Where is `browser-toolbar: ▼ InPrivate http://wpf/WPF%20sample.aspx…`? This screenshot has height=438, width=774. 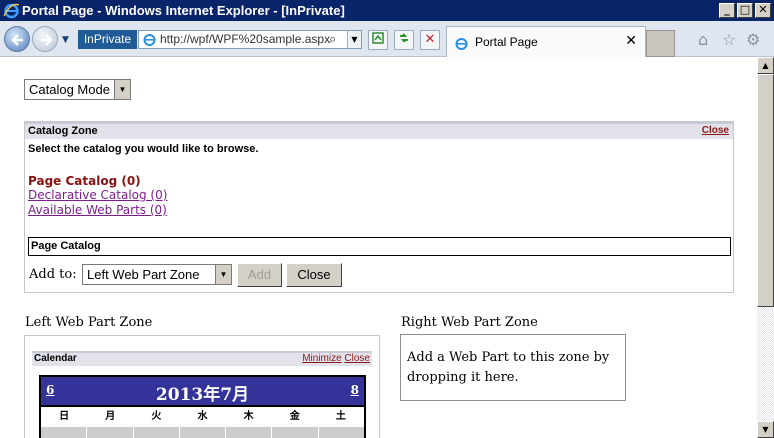 browser-toolbar: ▼ InPrivate http://wpf/WPF%20sample.aspx… is located at coordinates (387, 39).